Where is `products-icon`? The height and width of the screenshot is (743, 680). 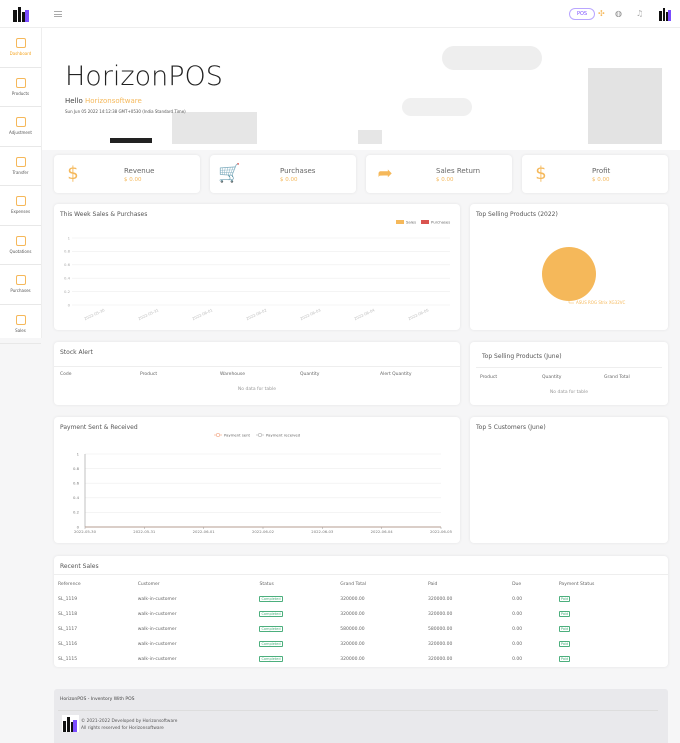 products-icon is located at coordinates (20, 82).